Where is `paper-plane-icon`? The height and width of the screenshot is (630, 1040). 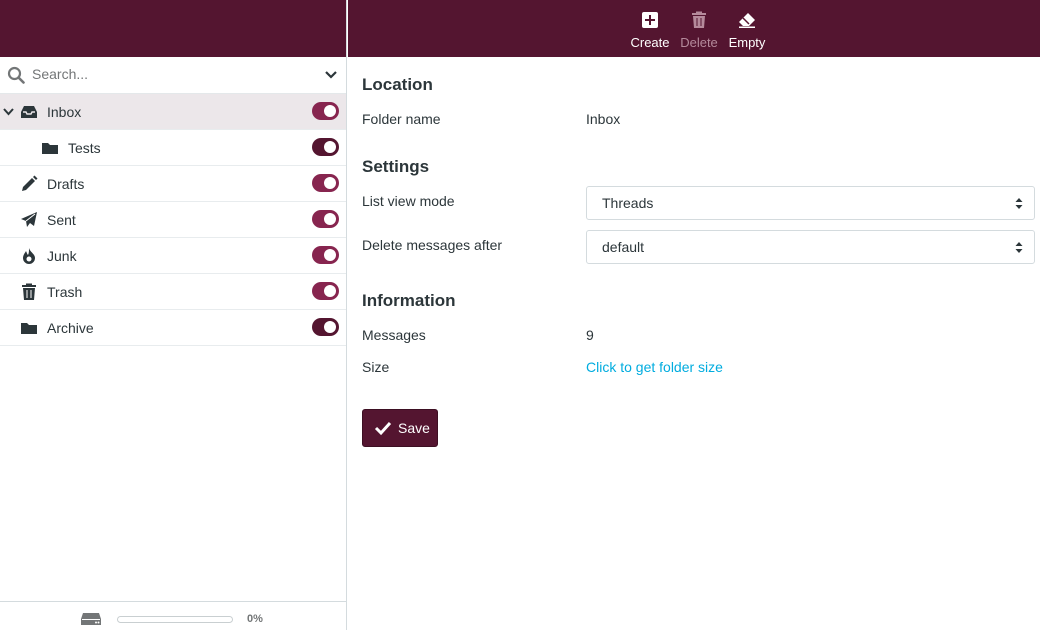
paper-plane-icon is located at coordinates (29, 219).